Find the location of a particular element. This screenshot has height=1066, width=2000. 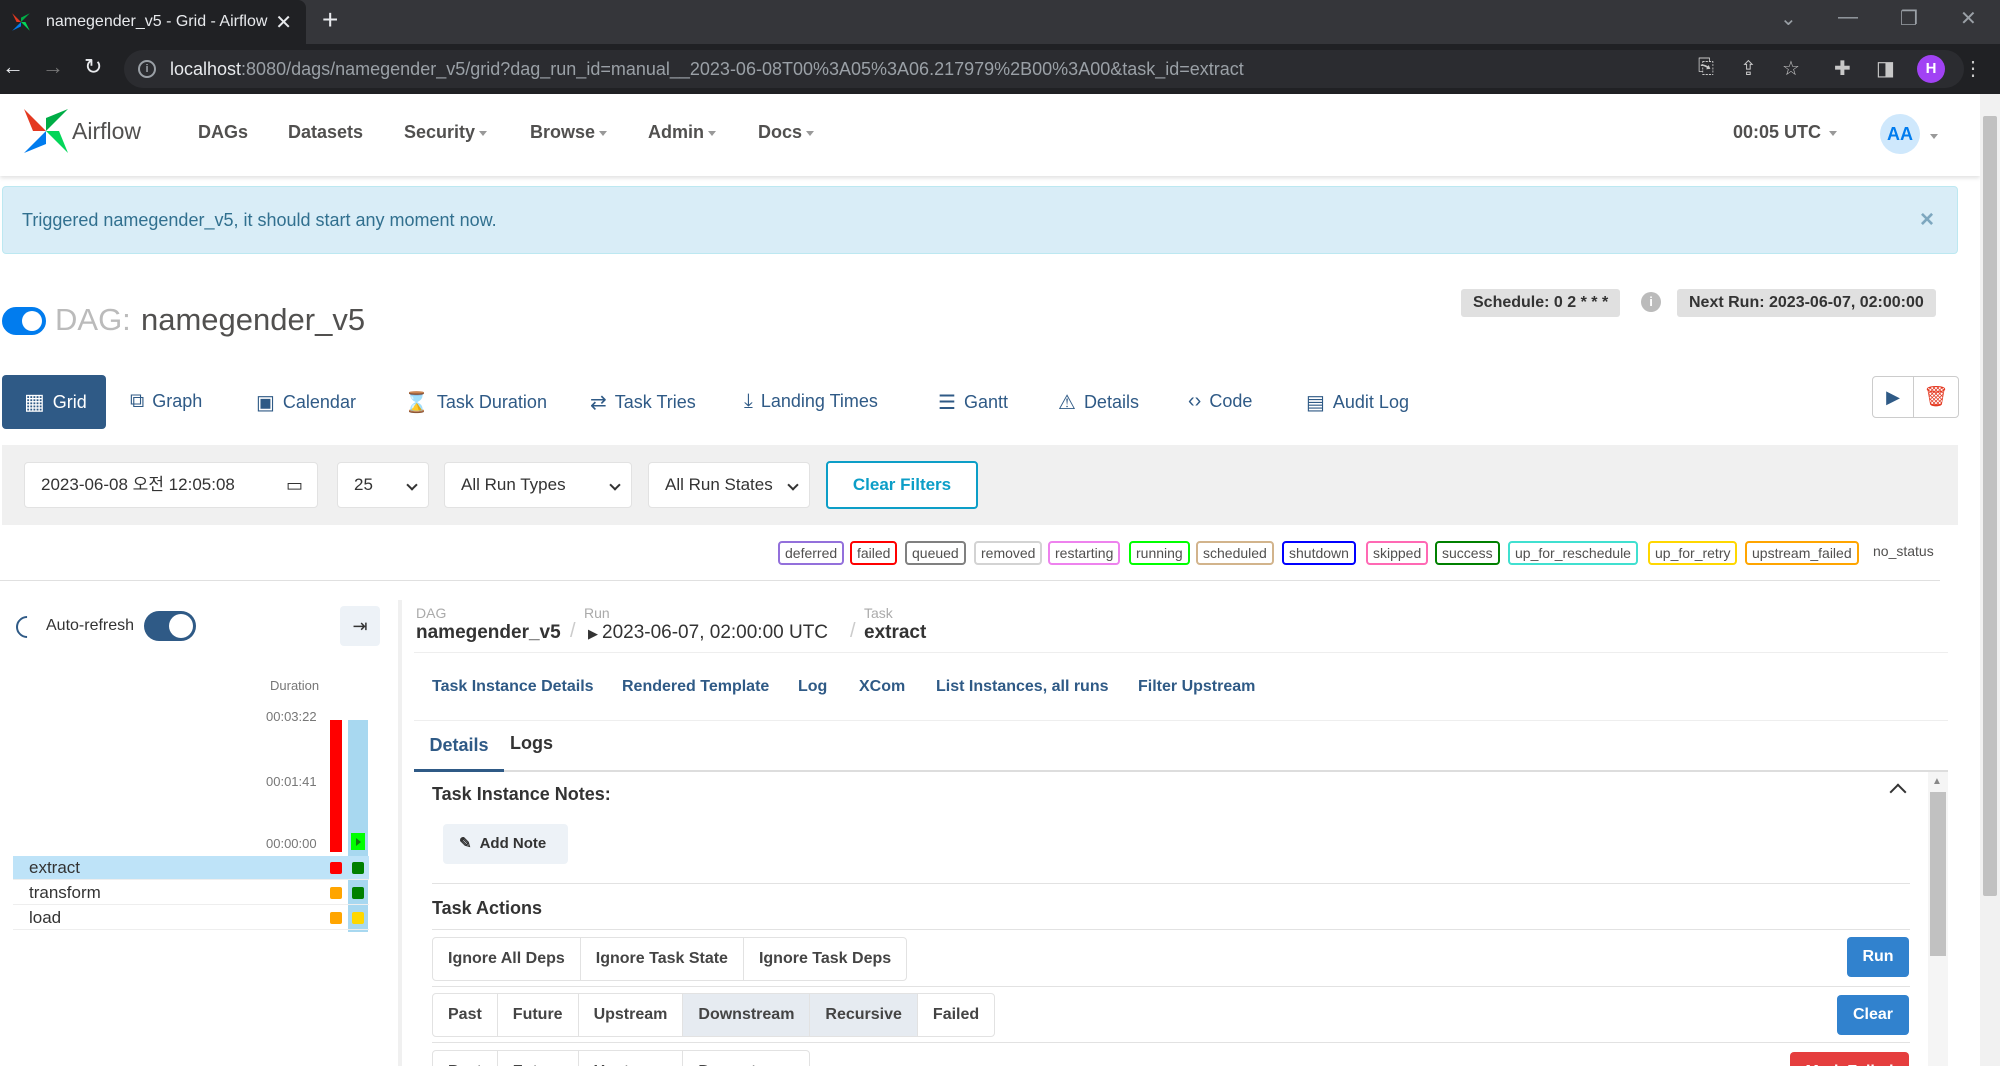

nav-docs: Docs is located at coordinates (786, 132).